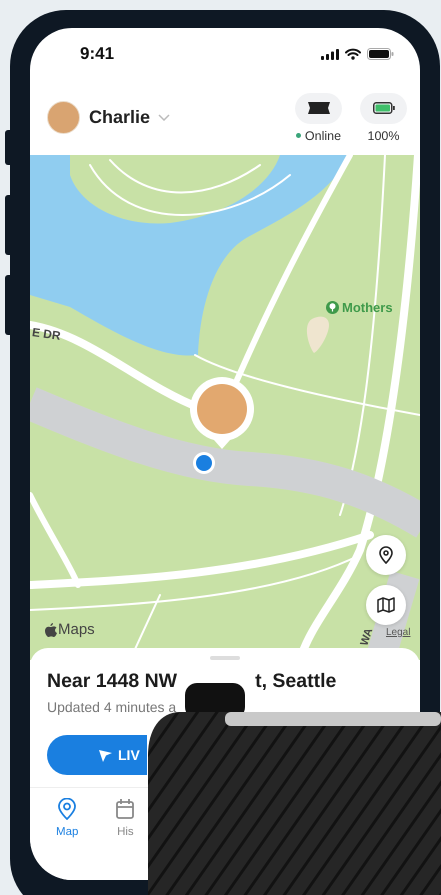 This screenshot has height=895, width=441. Describe the element at coordinates (97, 54) in the screenshot. I see `status-time: 9:41` at that location.